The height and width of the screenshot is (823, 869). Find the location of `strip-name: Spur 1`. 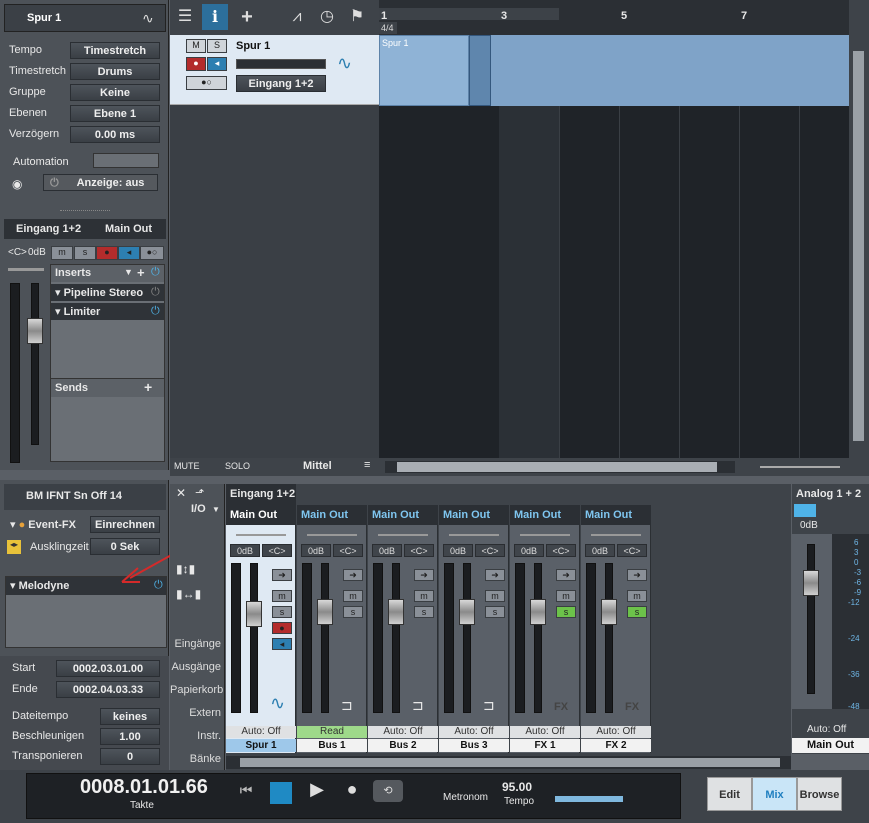

strip-name: Spur 1 is located at coordinates (261, 745).